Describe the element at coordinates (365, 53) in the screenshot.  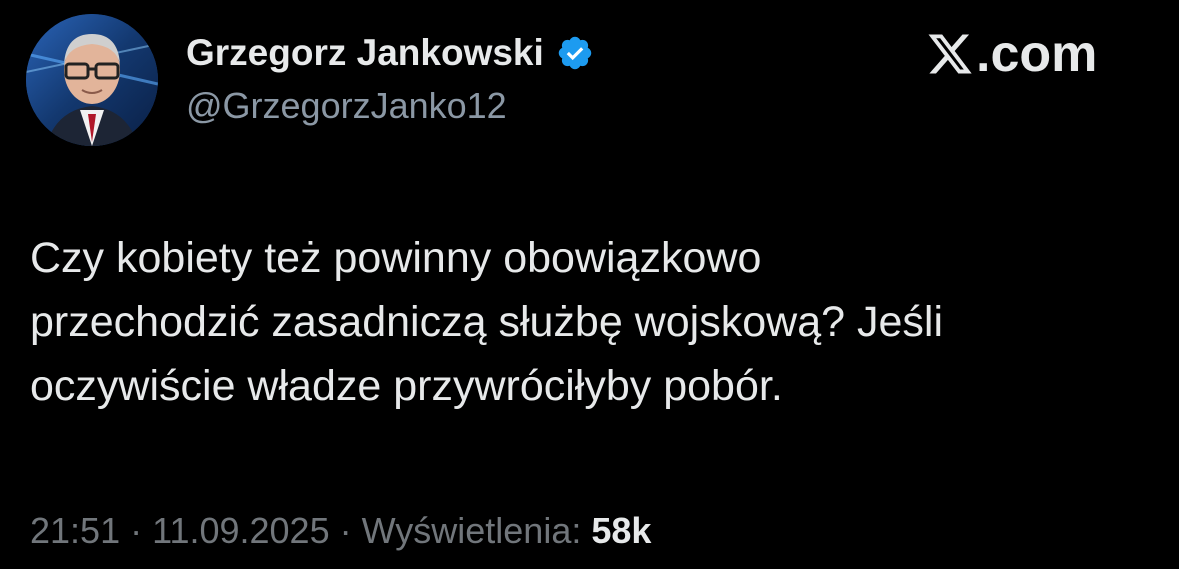
I see `author-display-name: Grzegorz Jankowski` at that location.